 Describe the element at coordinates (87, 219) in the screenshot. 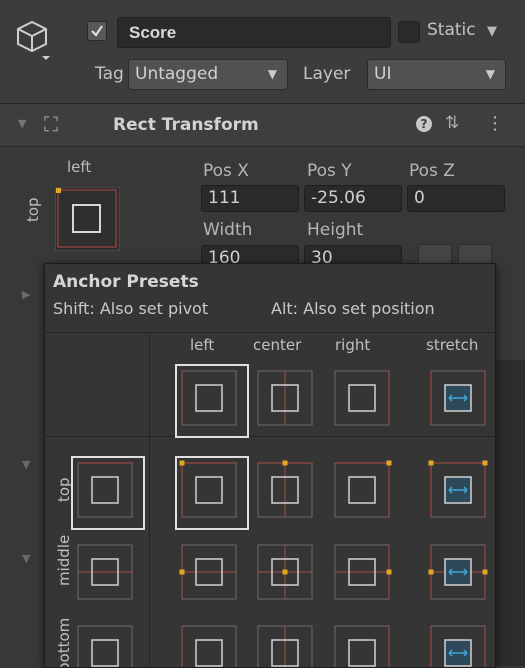

I see `anchor-preset-button` at that location.